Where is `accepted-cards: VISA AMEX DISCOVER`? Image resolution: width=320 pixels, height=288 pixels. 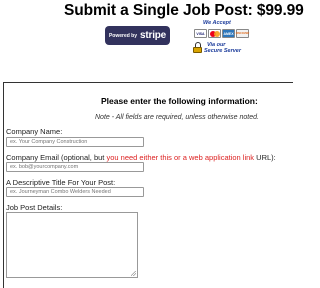
accepted-cards: VISA AMEX DISCOVER is located at coordinates (221, 33).